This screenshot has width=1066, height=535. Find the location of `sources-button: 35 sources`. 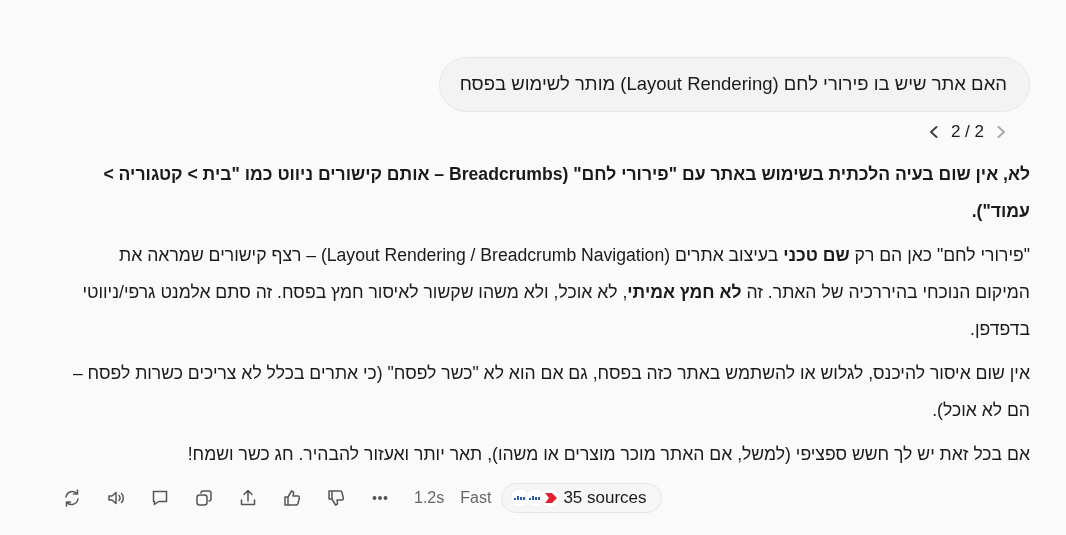

sources-button: 35 sources is located at coordinates (581, 498).